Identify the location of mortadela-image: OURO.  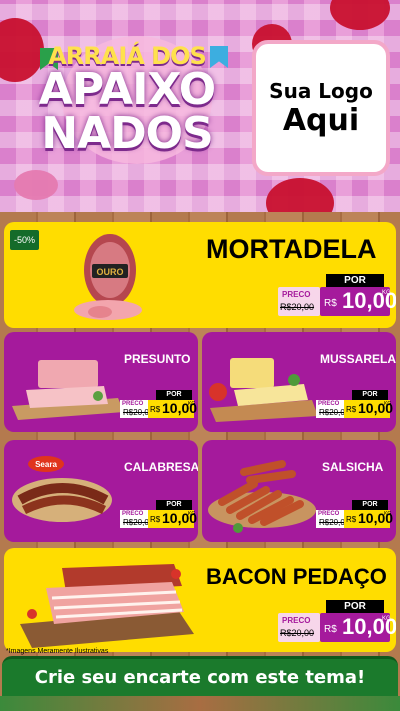
(108, 277).